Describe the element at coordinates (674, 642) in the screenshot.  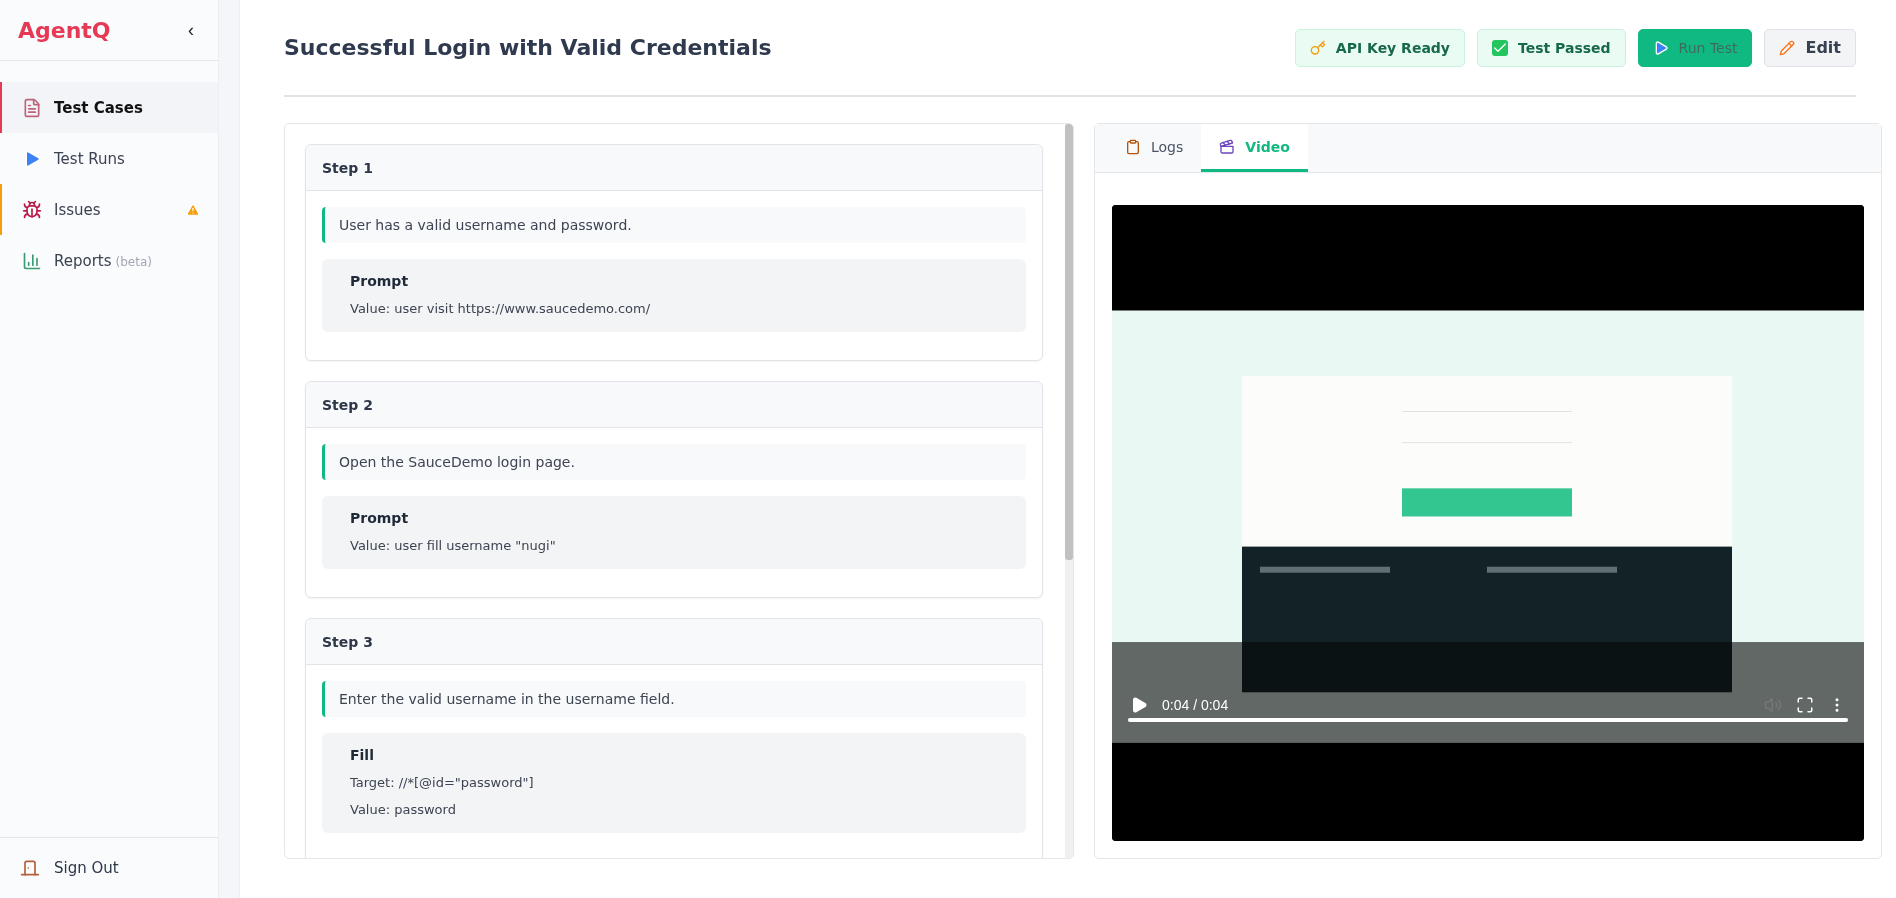
I see `step-title: Step 3` at that location.